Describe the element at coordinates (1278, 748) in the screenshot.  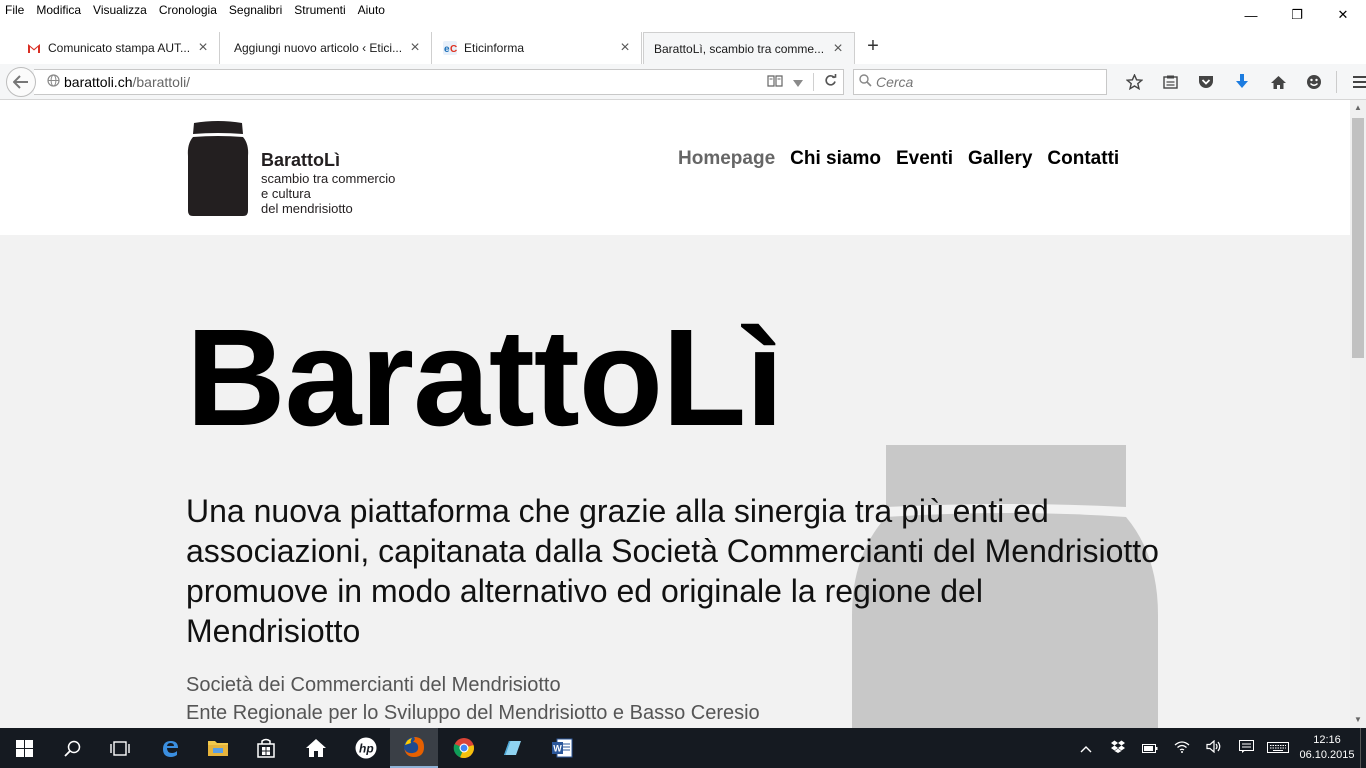
I see `keyboard-icon` at that location.